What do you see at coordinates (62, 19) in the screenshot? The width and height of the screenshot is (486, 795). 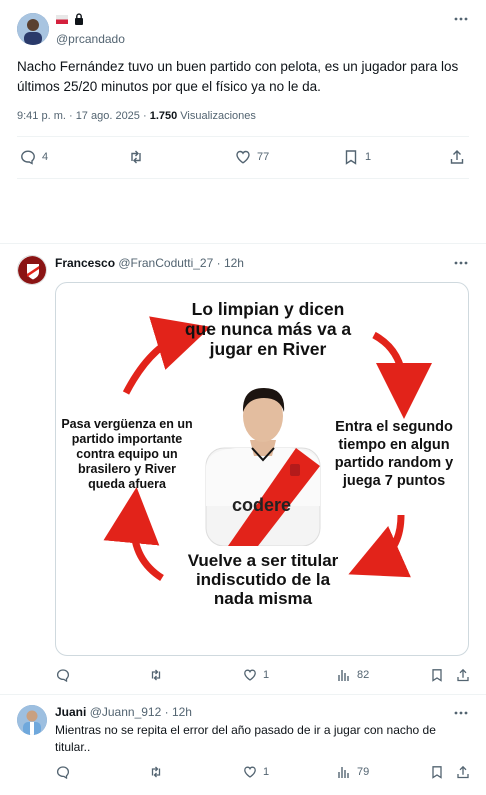 I see `flag-icon` at bounding box center [62, 19].